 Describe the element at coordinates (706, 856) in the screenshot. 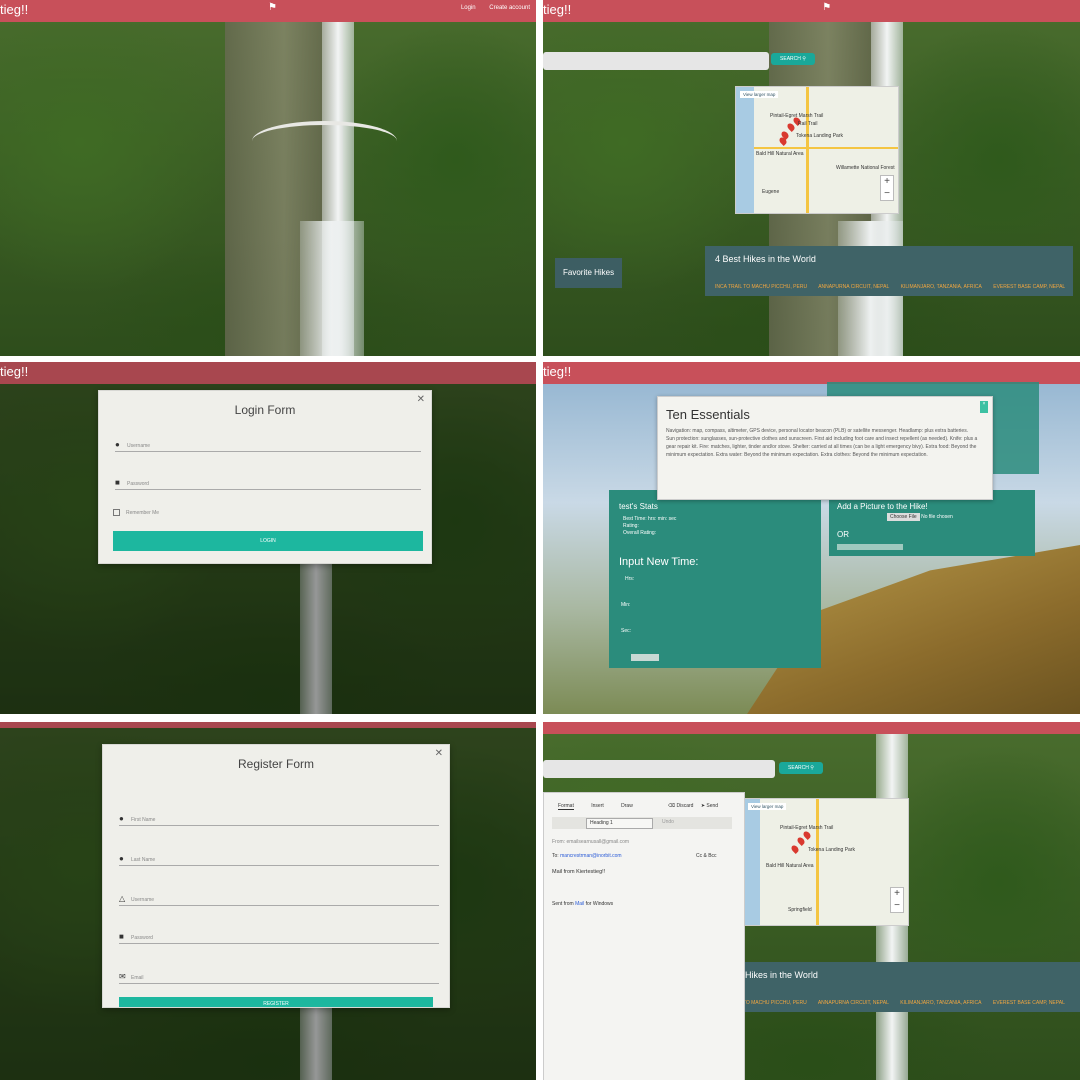

I see `cc-bcc-button: Cc & Bcc` at that location.